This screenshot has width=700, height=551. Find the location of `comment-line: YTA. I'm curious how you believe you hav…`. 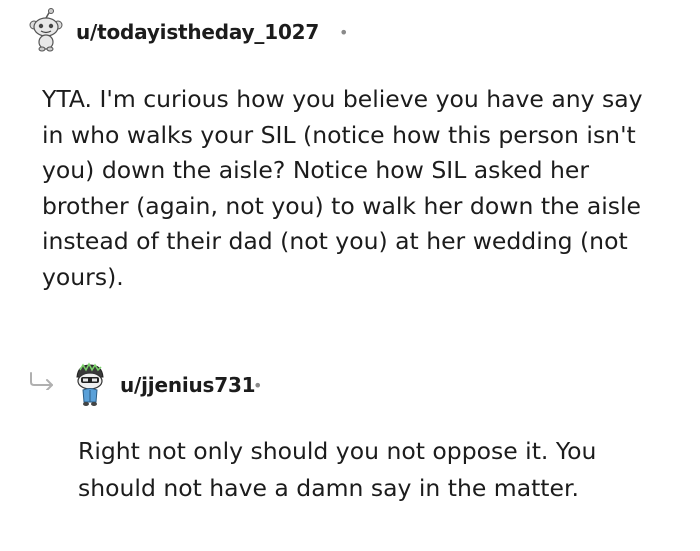

comment-line: YTA. I'm curious how you believe you hav… is located at coordinates (342, 99).